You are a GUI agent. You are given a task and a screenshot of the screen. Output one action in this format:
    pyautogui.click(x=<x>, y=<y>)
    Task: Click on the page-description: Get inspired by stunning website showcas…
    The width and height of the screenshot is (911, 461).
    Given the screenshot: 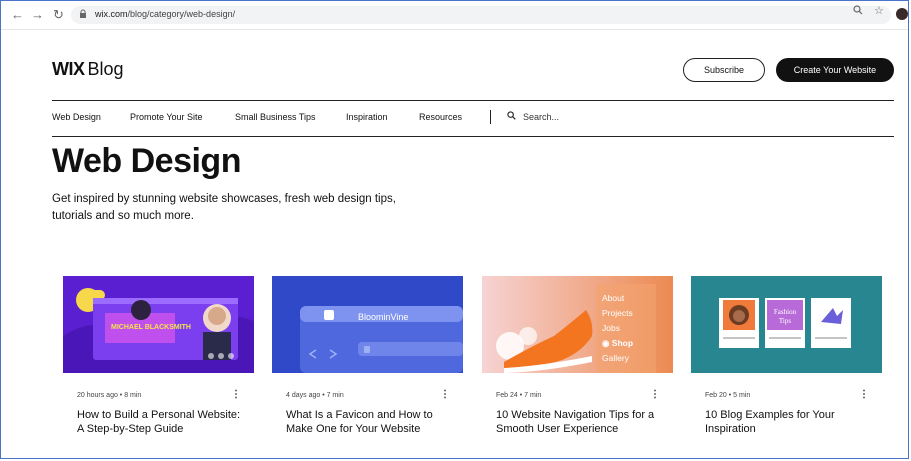 What is the action you would take?
    pyautogui.click(x=224, y=207)
    